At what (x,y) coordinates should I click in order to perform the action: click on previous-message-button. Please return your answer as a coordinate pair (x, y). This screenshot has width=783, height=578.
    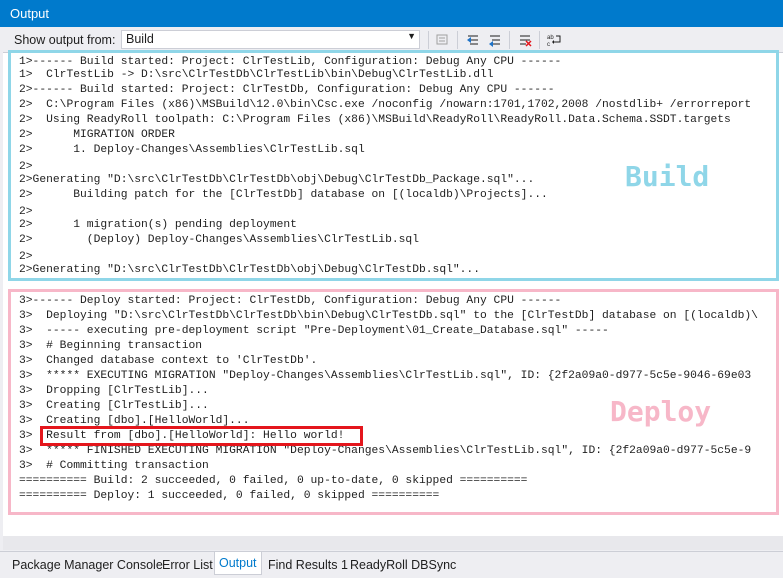
    Looking at the image, I should click on (473, 39).